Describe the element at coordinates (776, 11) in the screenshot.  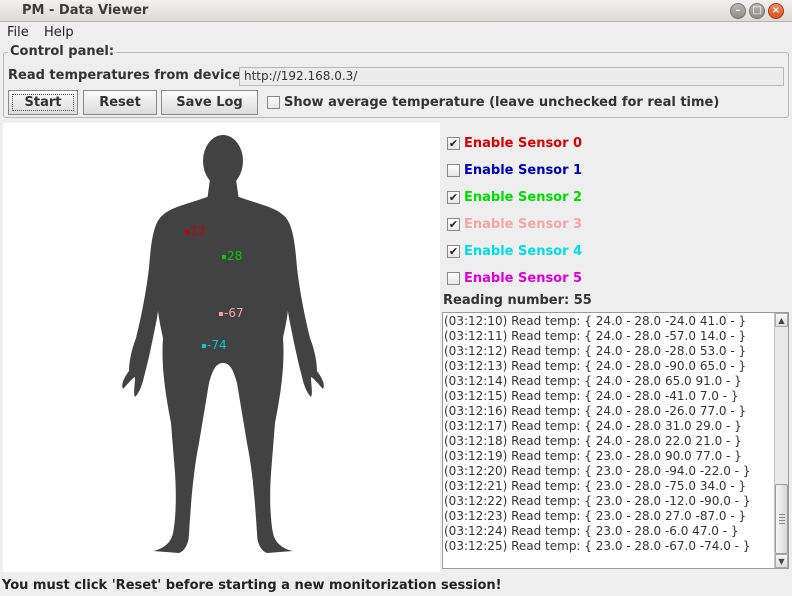
I see `close-button: ×` at that location.